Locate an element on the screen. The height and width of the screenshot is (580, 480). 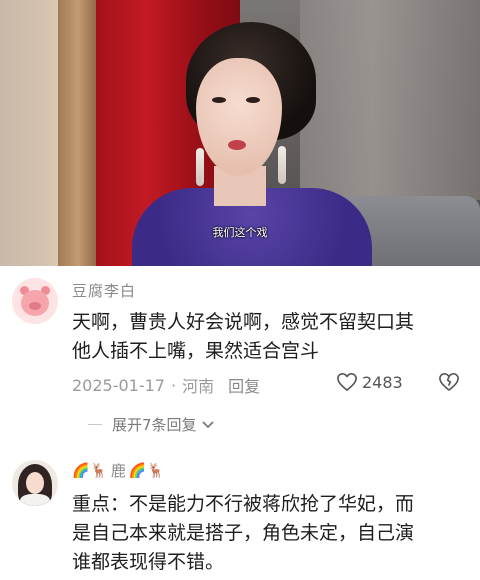
comment-date: 2025-01-17 is located at coordinates (118, 385).